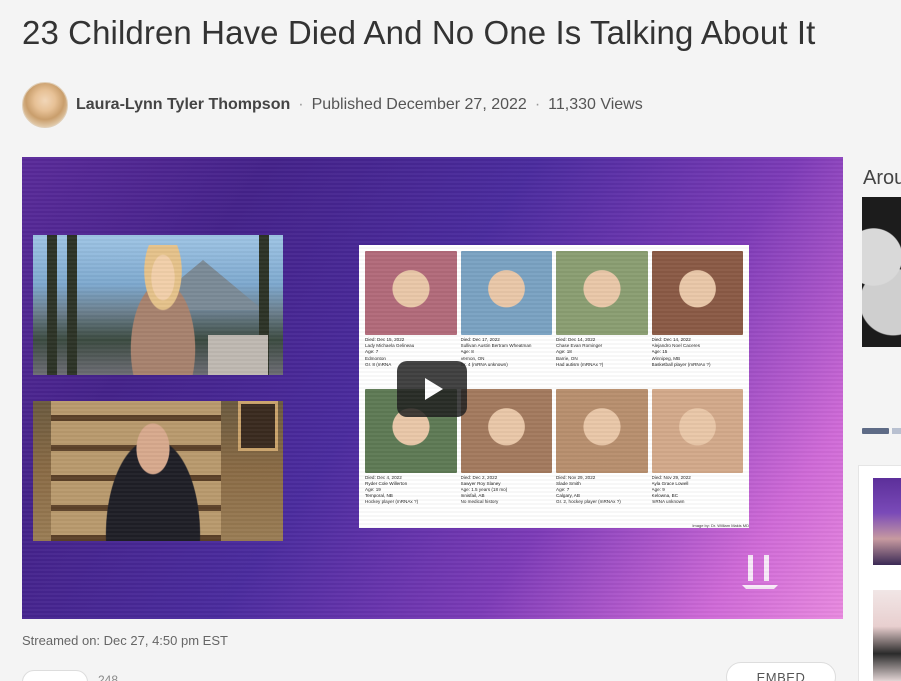  Describe the element at coordinates (153, 477) in the screenshot. I see `guest-figure` at that location.